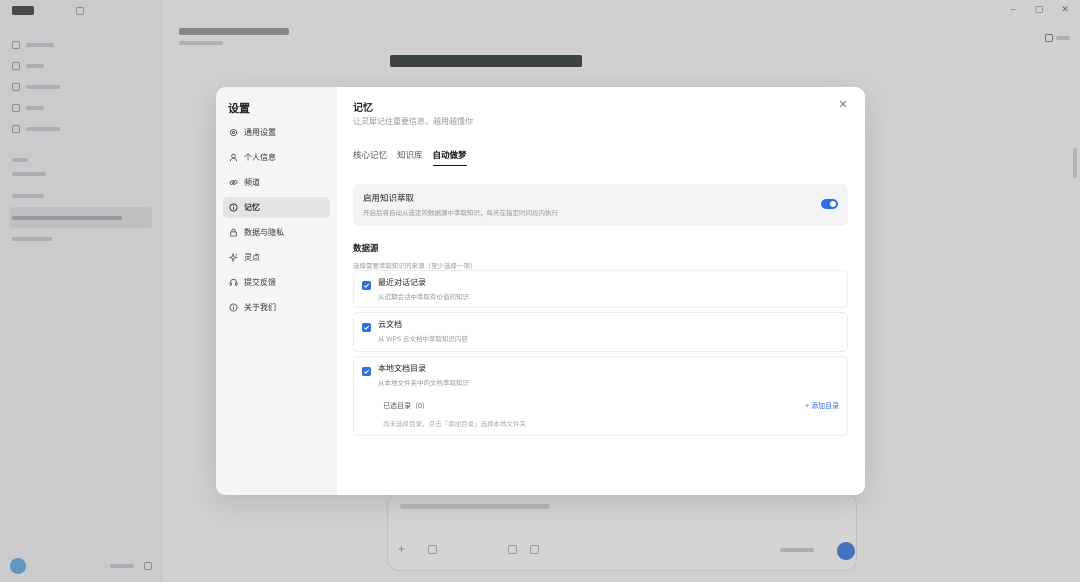 The height and width of the screenshot is (582, 1080). I want to click on extraction-toggle-card: 启用知识萃取 开启后将自动从选定的数据源中萃取知识，每天在指定时间段内执行, so click(600, 205).